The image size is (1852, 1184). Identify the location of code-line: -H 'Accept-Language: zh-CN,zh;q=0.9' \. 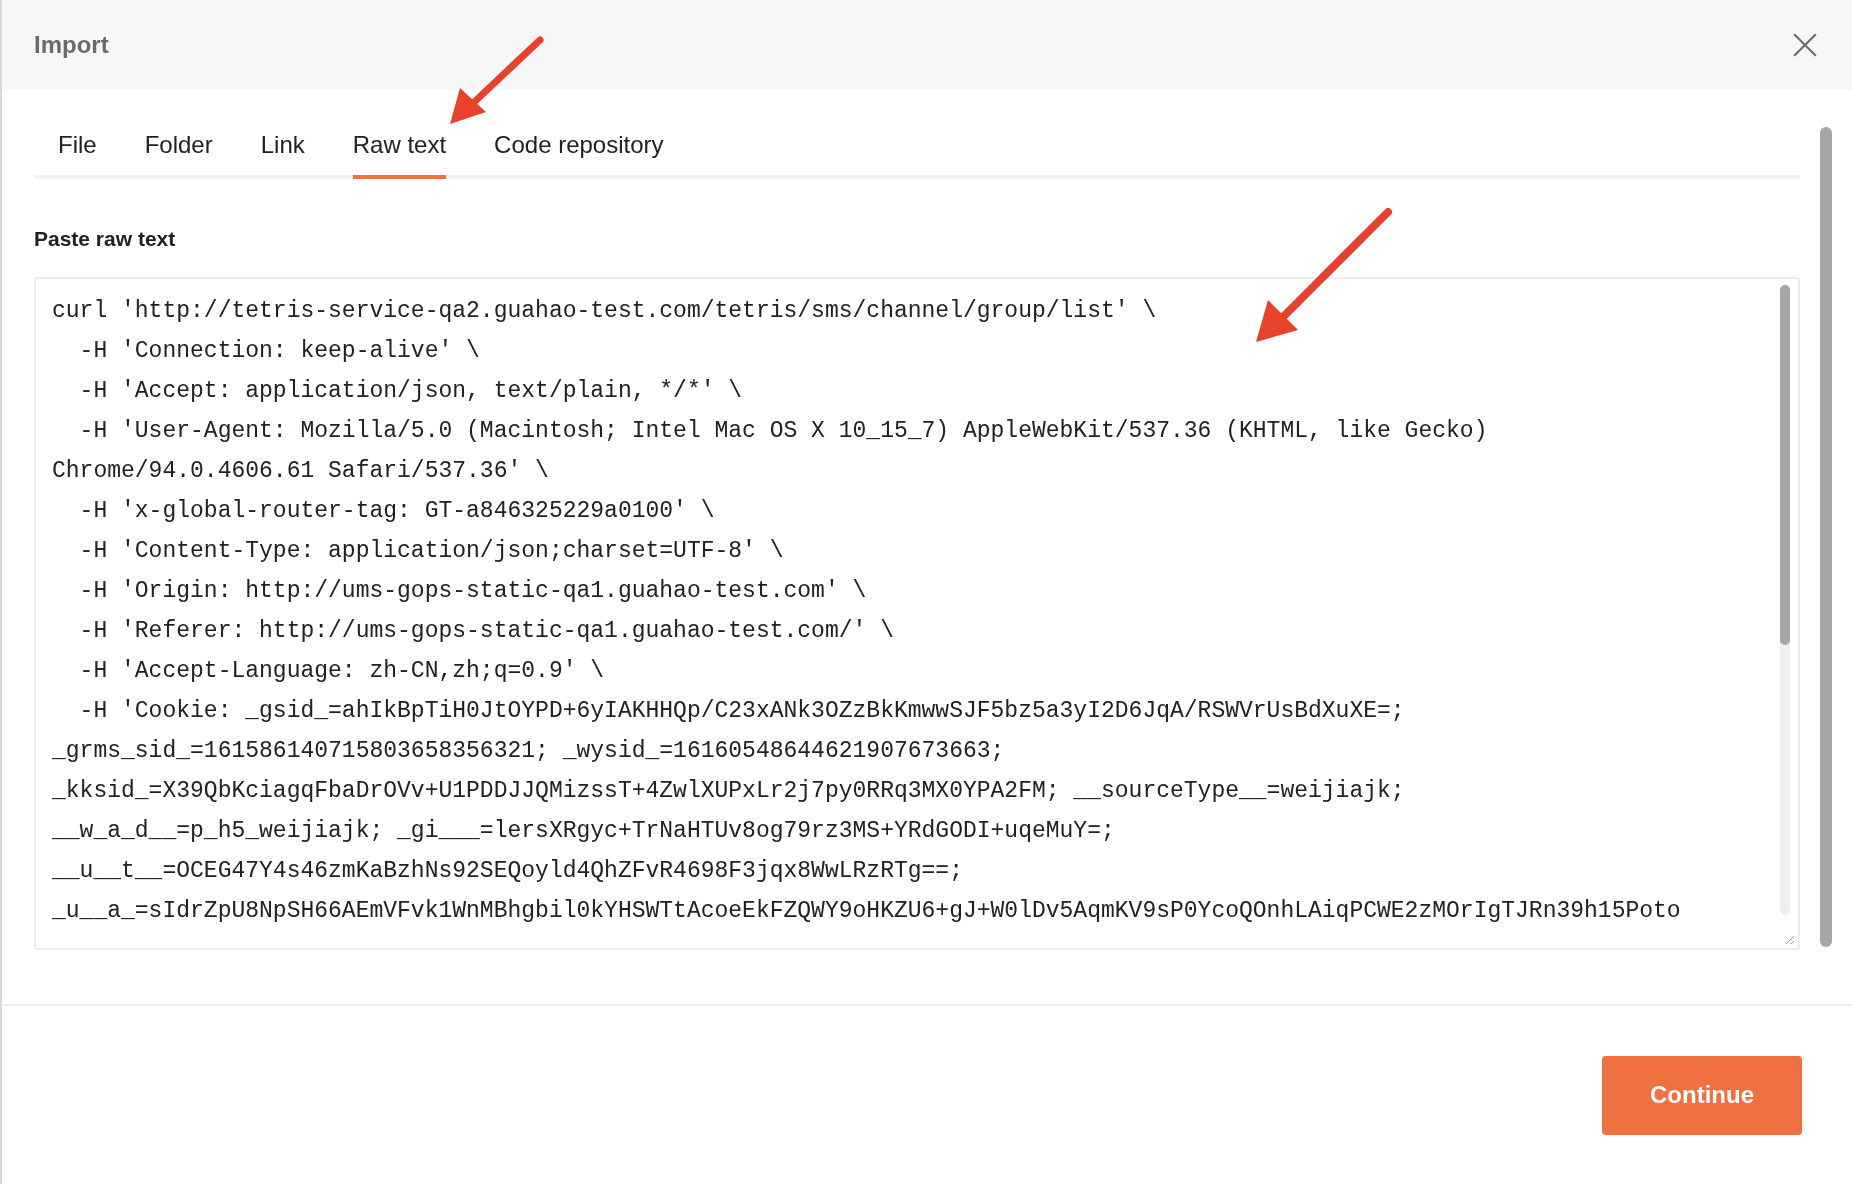
(342, 671).